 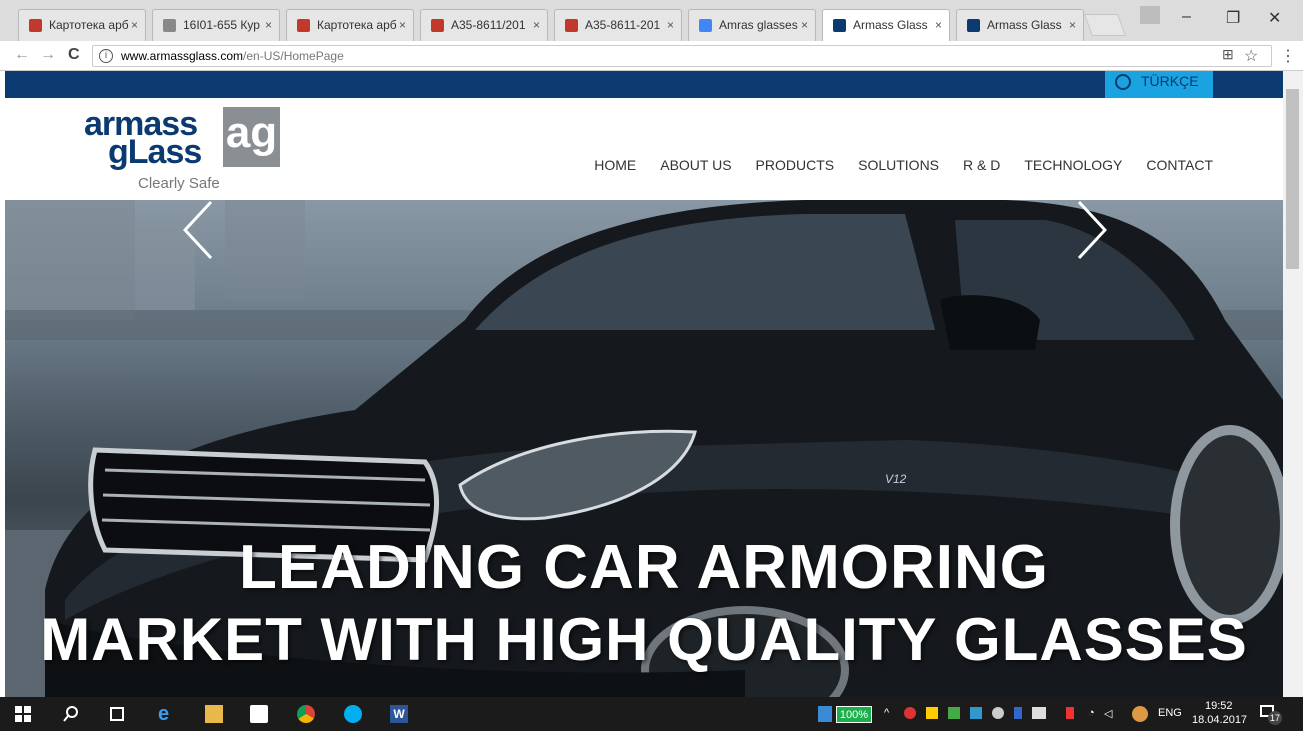 I want to click on back-button: ←, so click(x=22, y=55).